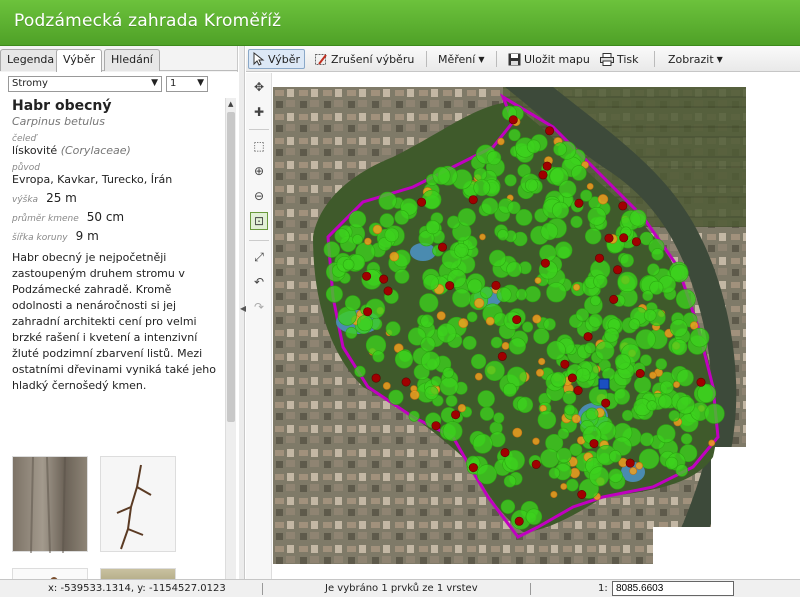 Image resolution: width=800 pixels, height=597 pixels. What do you see at coordinates (259, 146) in the screenshot?
I see `zoom-box-icon: ⬚` at bounding box center [259, 146].